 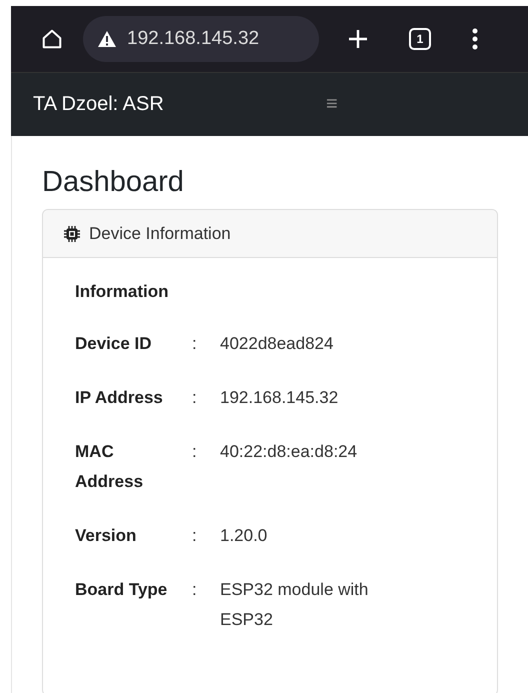 I want to click on tab-count-button: 1, so click(x=420, y=39).